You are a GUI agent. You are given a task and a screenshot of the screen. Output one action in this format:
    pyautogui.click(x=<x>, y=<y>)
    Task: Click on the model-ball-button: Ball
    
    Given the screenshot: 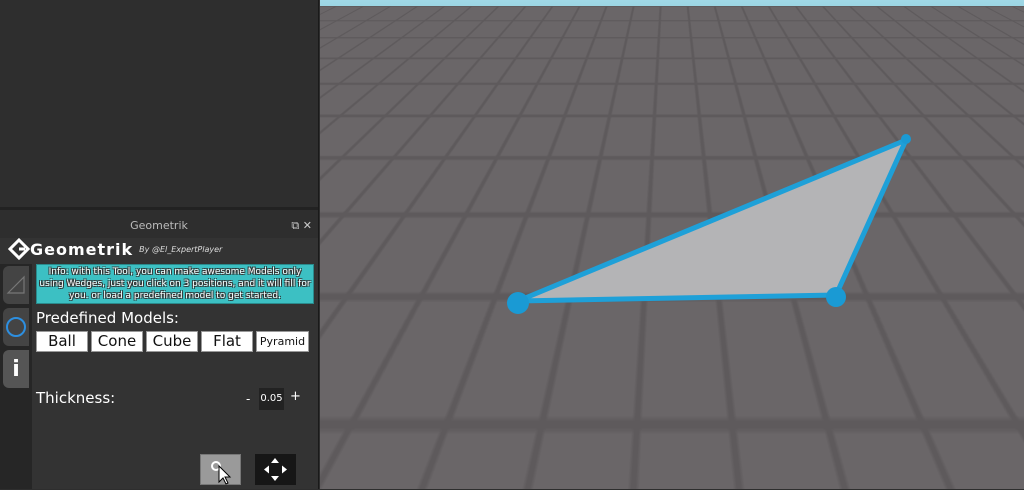 What is the action you would take?
    pyautogui.click(x=62, y=341)
    